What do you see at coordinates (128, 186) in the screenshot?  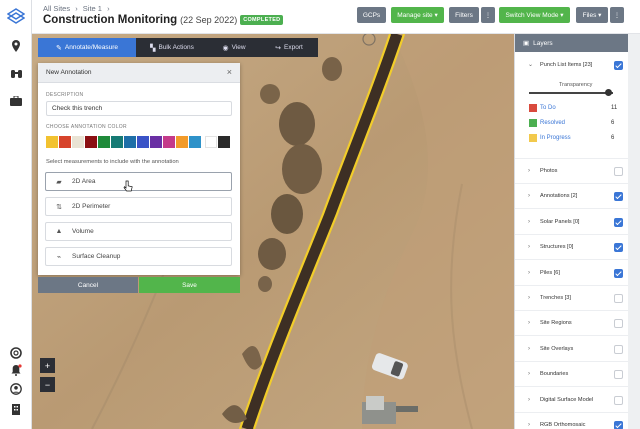 I see `mouse-cursor-icon` at bounding box center [128, 186].